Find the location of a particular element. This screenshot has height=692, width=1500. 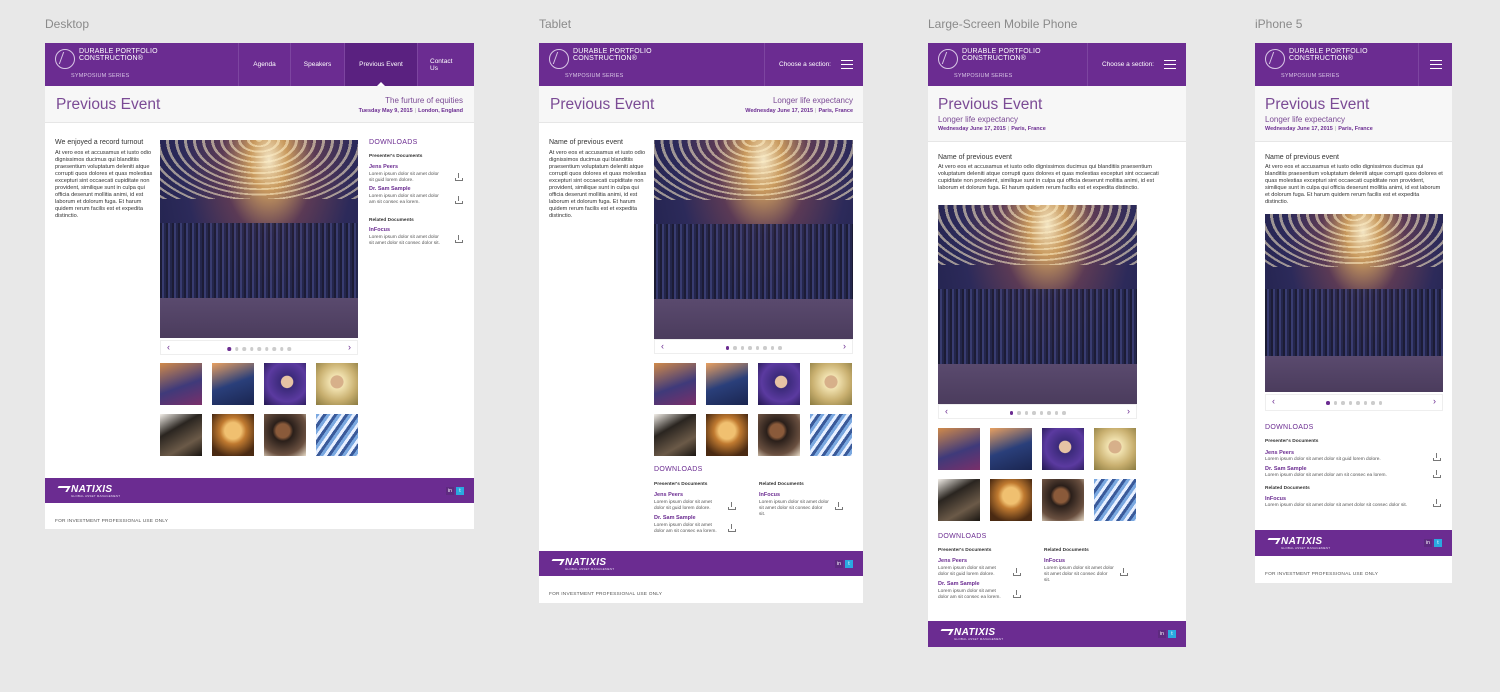

nav-previous-event: Previous Event is located at coordinates (380, 64).